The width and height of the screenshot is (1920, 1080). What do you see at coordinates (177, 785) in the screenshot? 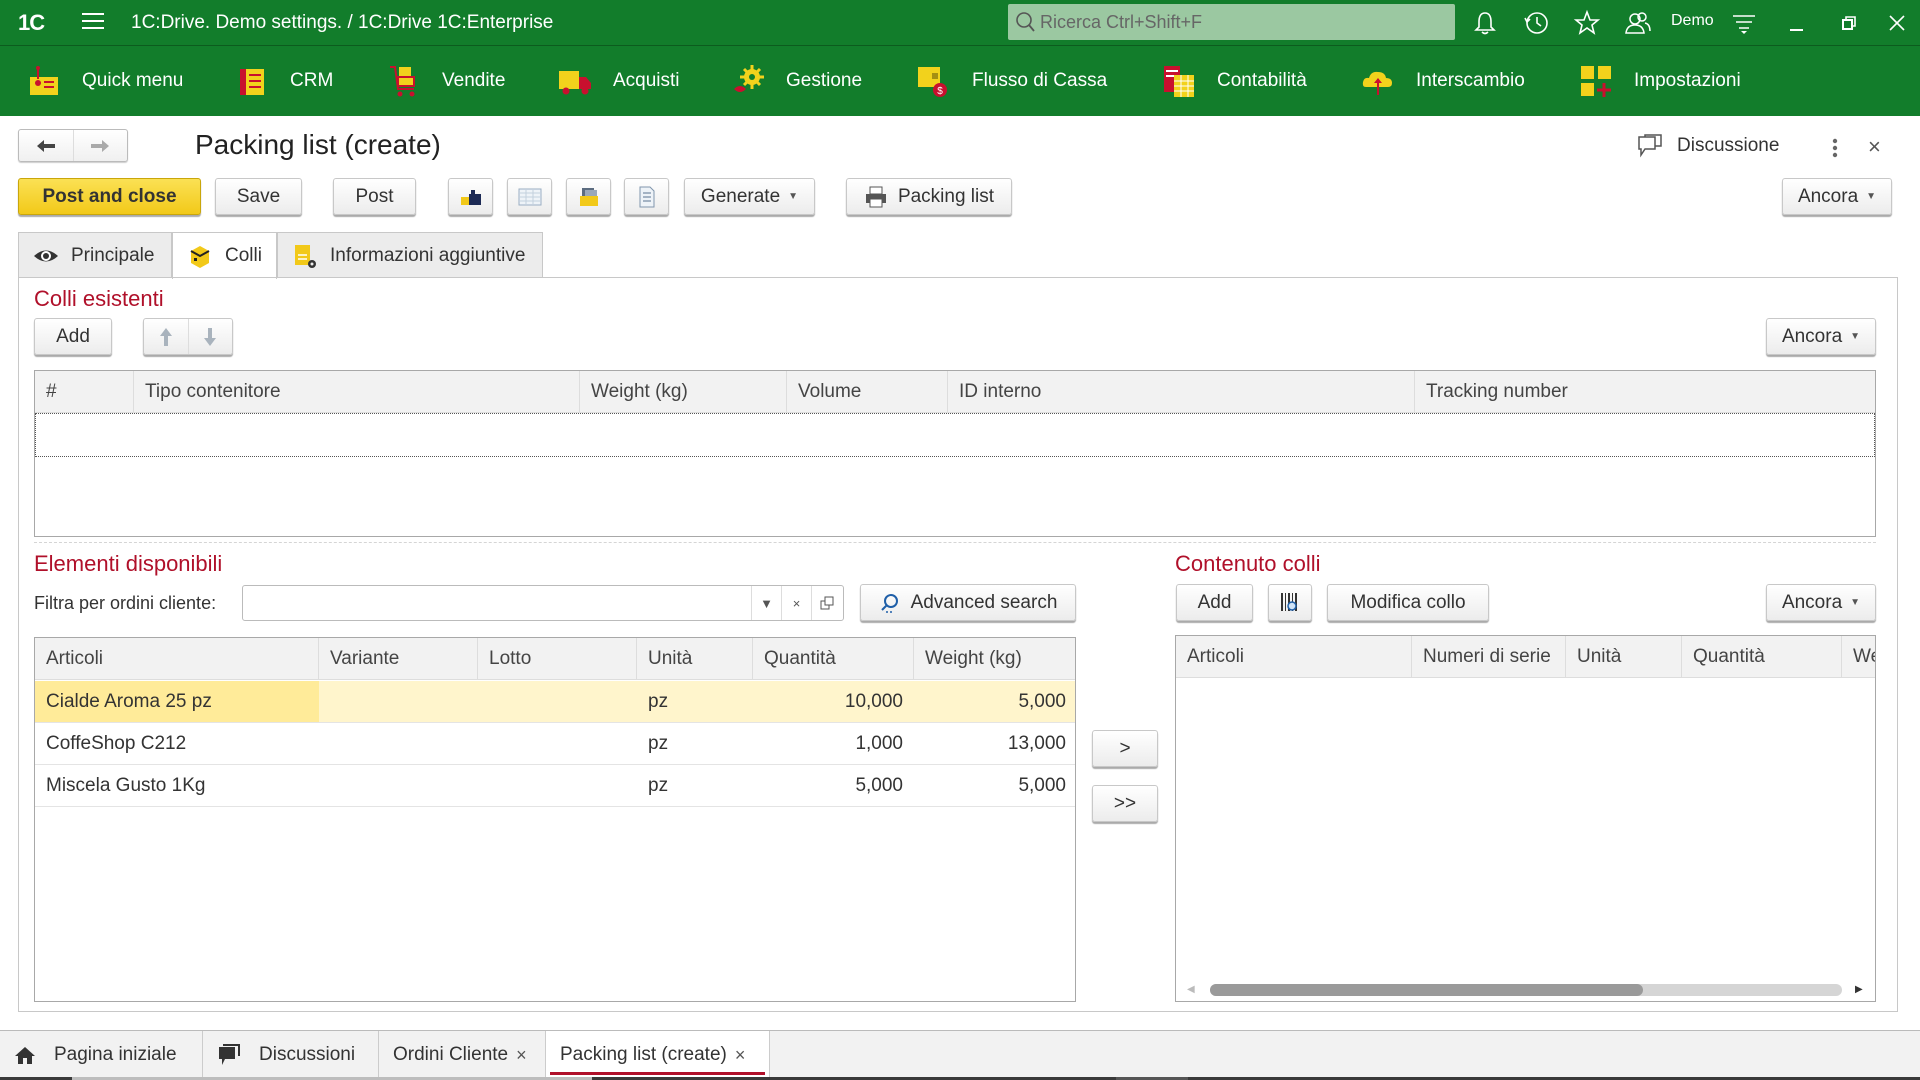
I see `cell-articolo: Miscela Gusto 1Kg` at bounding box center [177, 785].